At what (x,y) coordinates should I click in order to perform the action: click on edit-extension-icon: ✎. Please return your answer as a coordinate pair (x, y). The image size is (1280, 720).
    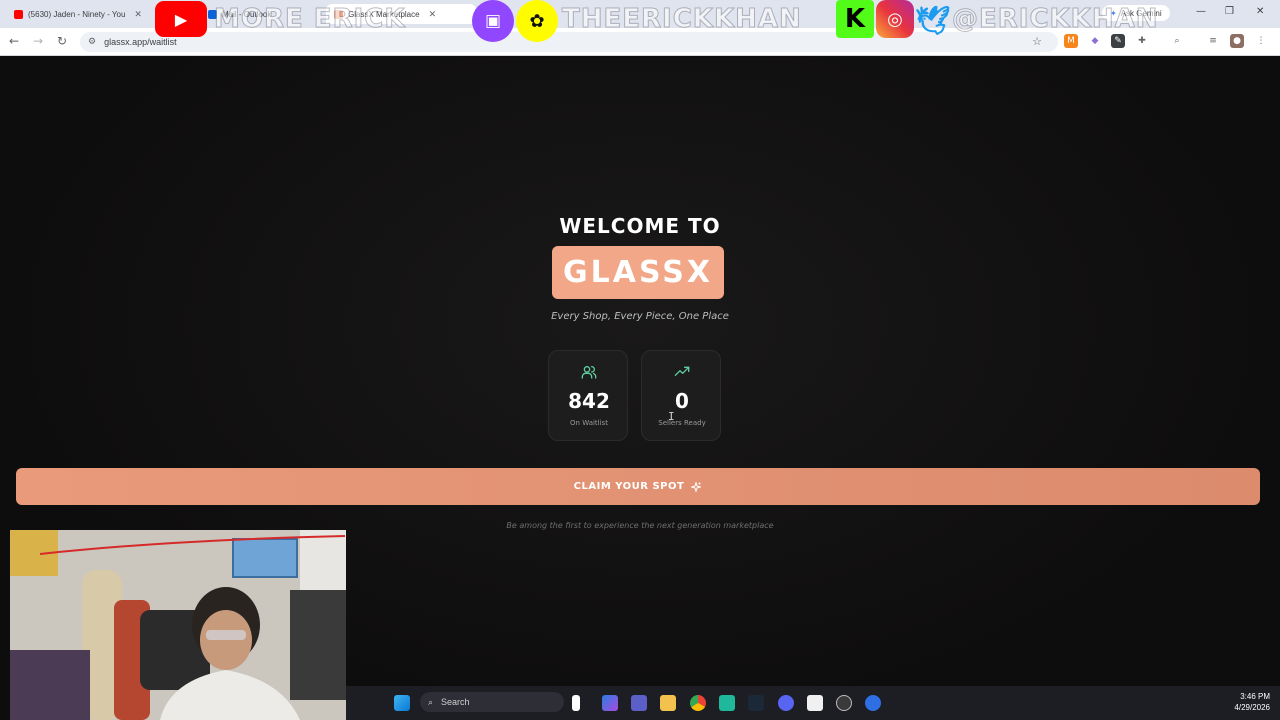
    Looking at the image, I should click on (1118, 41).